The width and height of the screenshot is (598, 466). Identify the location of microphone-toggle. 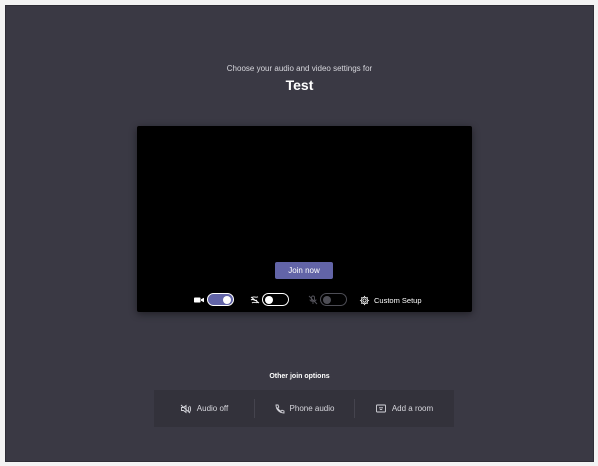
(333, 299).